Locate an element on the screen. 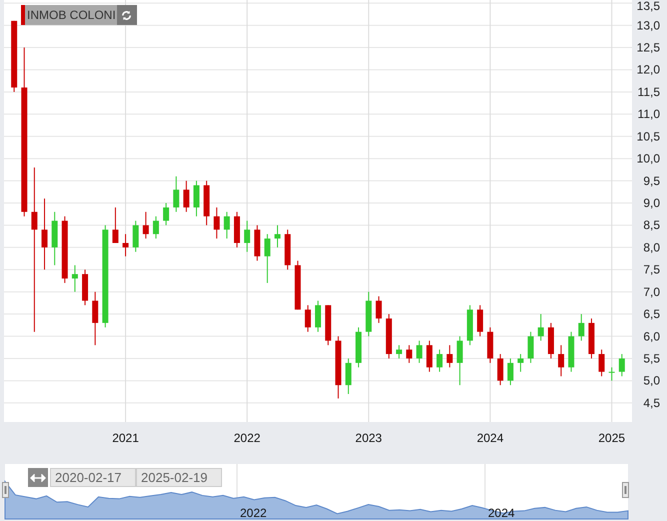 The width and height of the screenshot is (667, 521). y-axis-label: 7,5 is located at coordinates (651, 269).